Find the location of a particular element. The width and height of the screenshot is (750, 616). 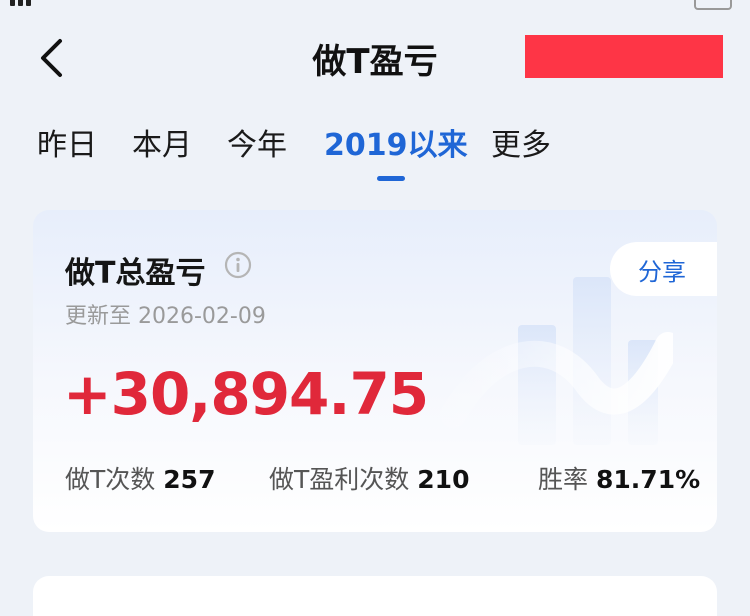

stat-win-rate: 胜率 81.71% is located at coordinates (619, 478).